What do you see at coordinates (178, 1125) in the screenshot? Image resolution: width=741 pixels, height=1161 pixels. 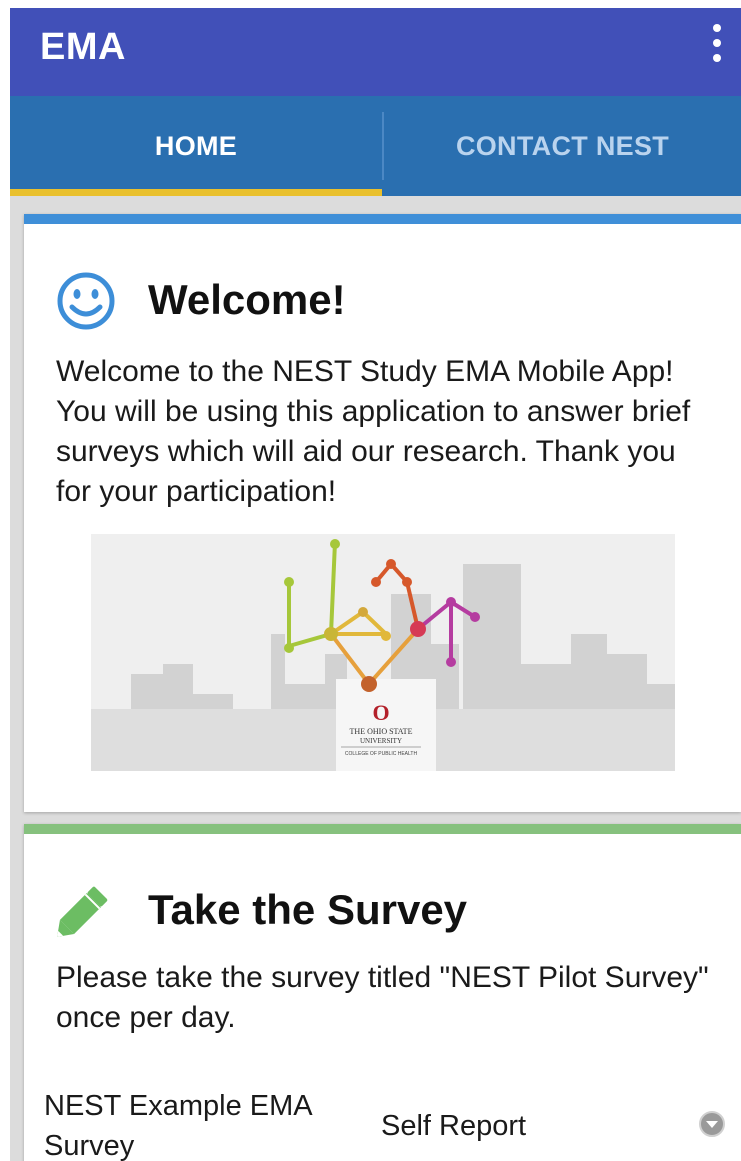 I see `survey-name: NEST Example EMA Survey` at bounding box center [178, 1125].